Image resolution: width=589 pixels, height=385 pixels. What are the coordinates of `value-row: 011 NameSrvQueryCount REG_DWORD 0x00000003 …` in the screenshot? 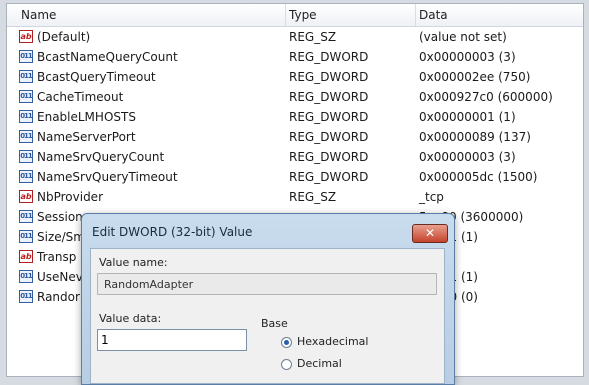 It's located at (295, 157).